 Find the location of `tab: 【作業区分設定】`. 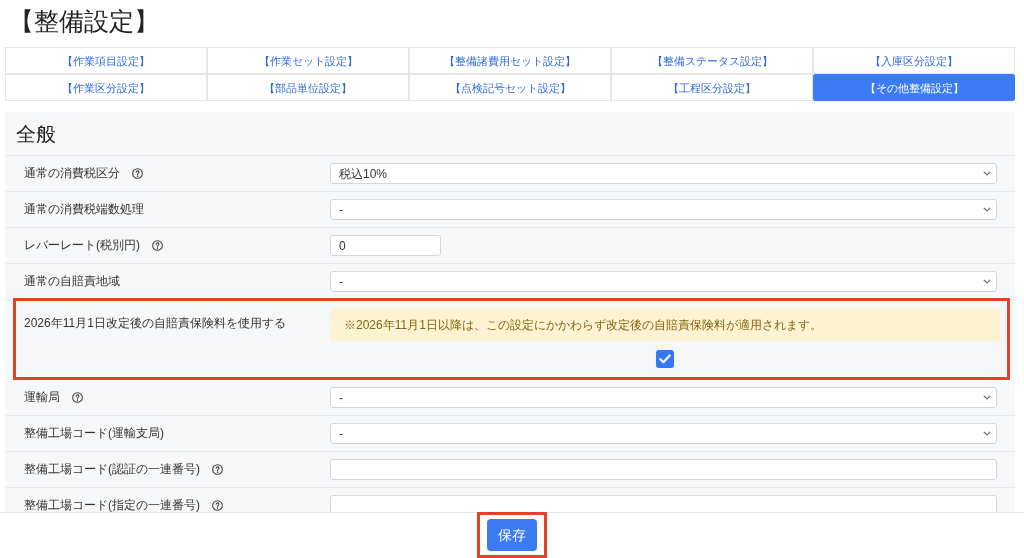

tab: 【作業区分設定】 is located at coordinates (106, 87).